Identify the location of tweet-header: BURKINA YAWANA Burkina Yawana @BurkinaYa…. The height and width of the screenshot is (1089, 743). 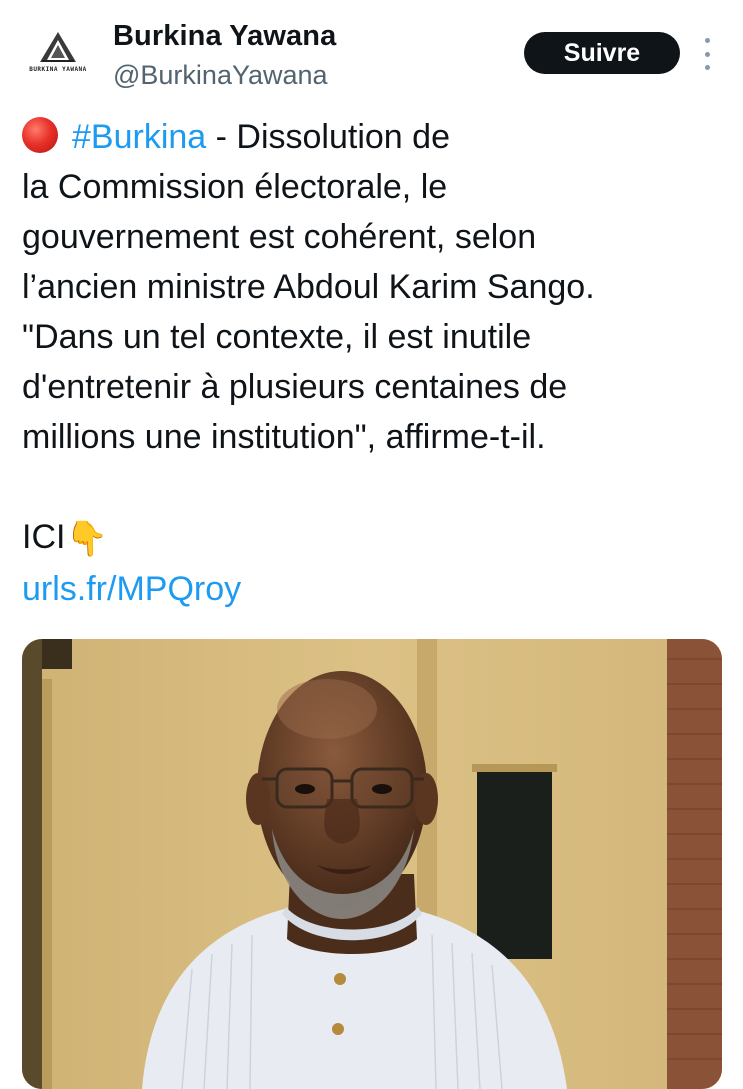
(371, 50).